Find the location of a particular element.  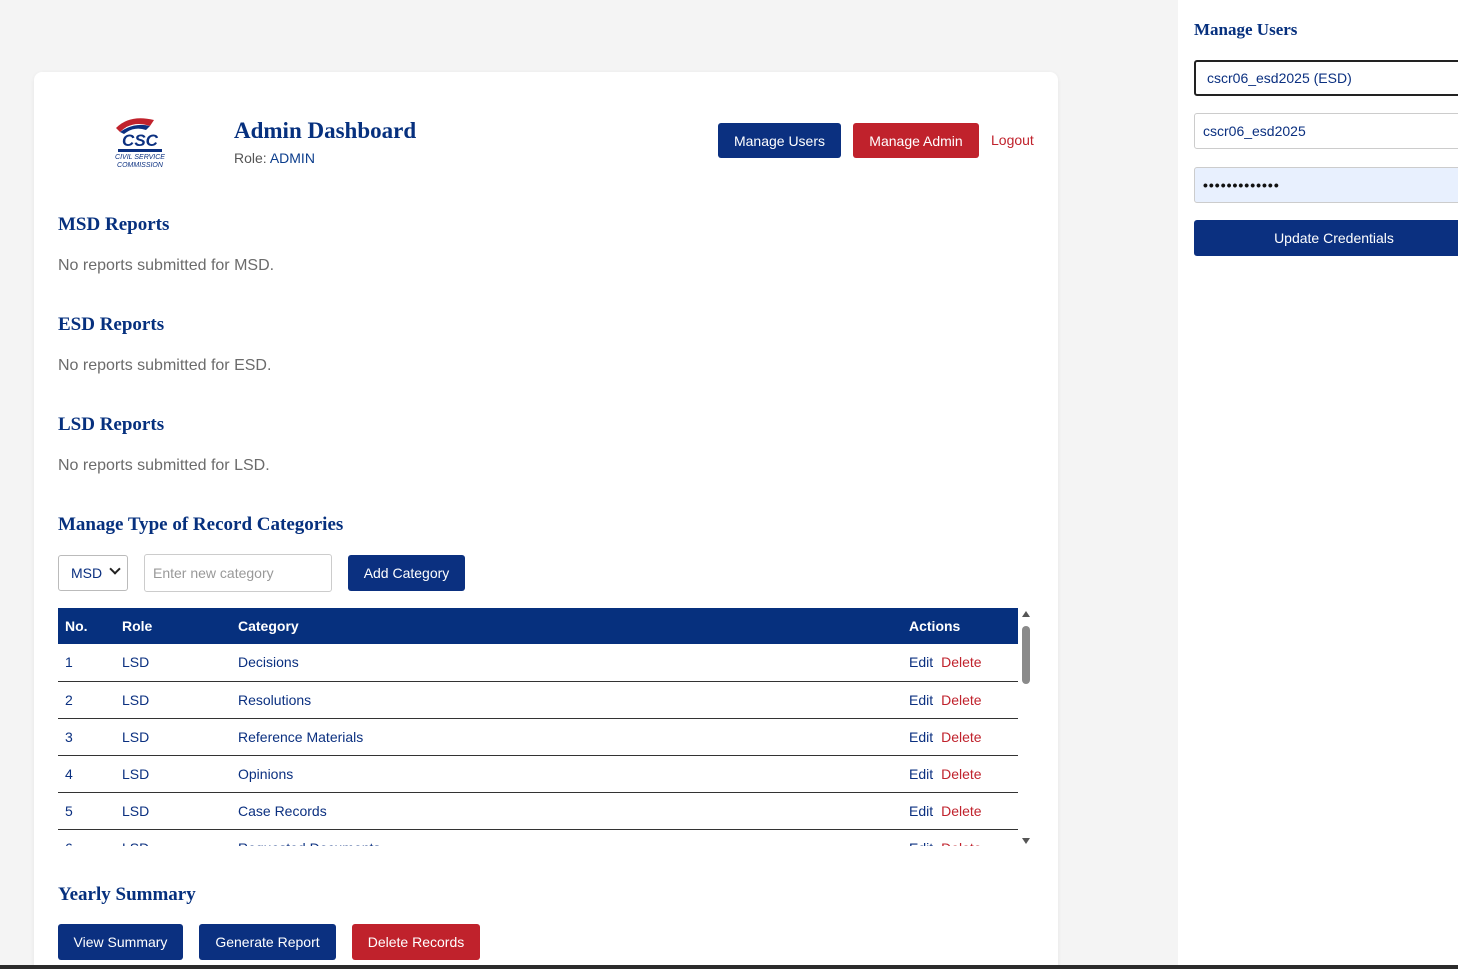

svg-text: CIVIL SERVICE is located at coordinates (140, 157).